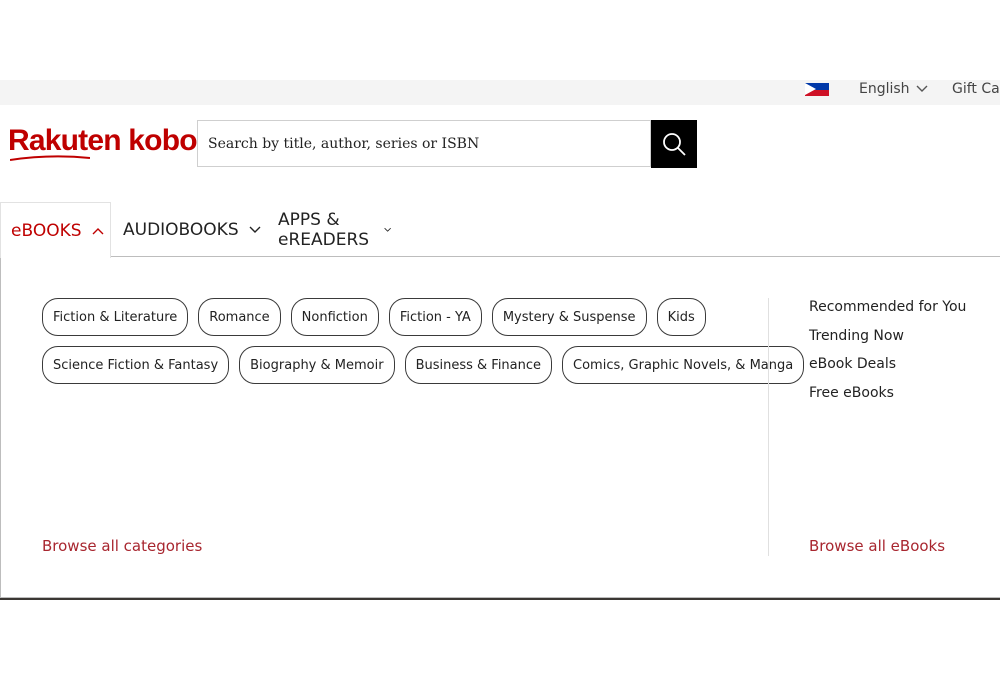 The height and width of the screenshot is (681, 1000). I want to click on browse-all-categories-link: Browse all categories, so click(122, 546).